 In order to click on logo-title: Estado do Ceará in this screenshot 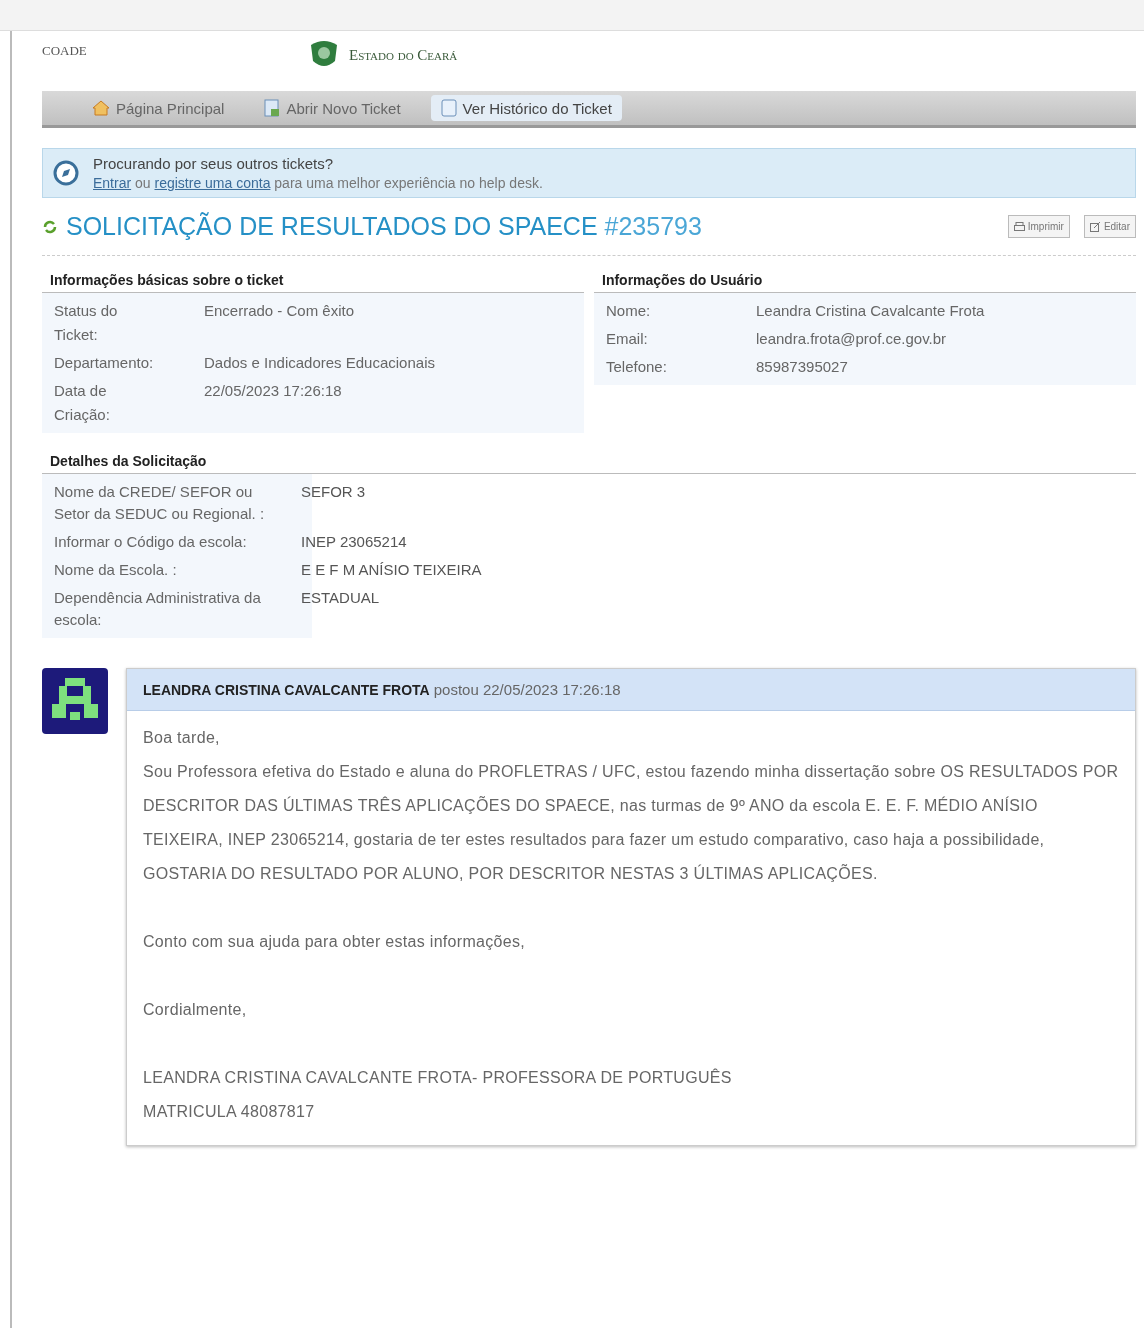, I will do `click(403, 55)`.